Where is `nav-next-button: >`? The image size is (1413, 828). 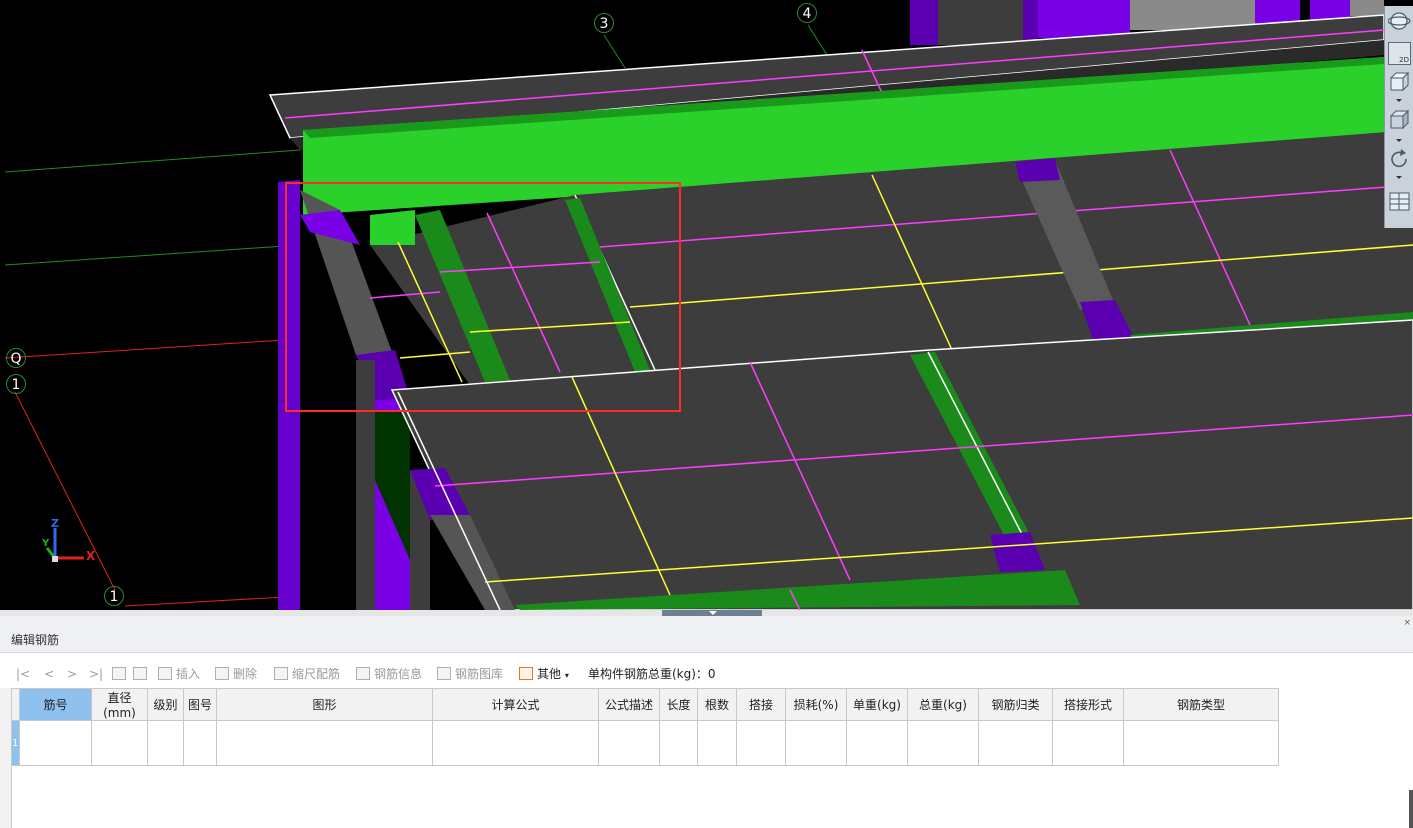 nav-next-button: > is located at coordinates (72, 674).